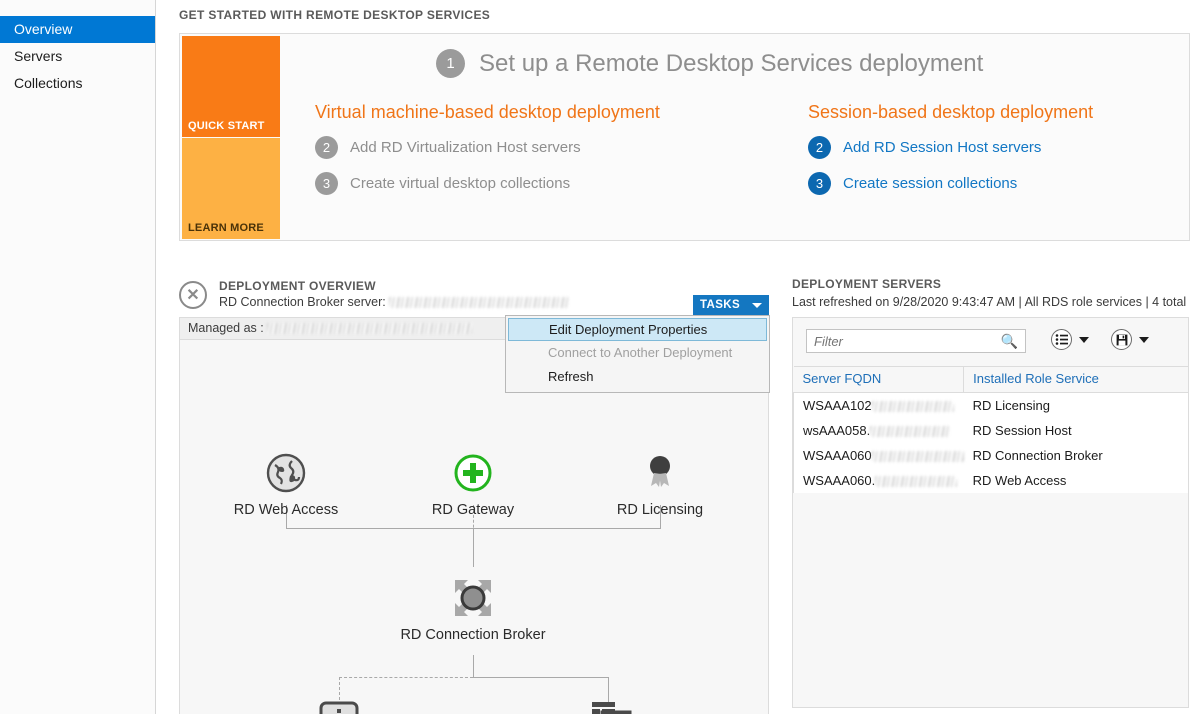  Describe the element at coordinates (930, 183) in the screenshot. I see `create-session-collections-link: Create session collections` at that location.